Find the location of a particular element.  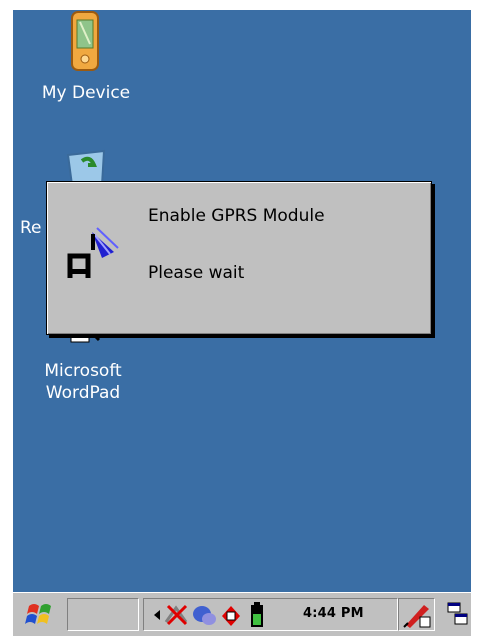

desktop-icon-label: WordPad is located at coordinates (83, 393).